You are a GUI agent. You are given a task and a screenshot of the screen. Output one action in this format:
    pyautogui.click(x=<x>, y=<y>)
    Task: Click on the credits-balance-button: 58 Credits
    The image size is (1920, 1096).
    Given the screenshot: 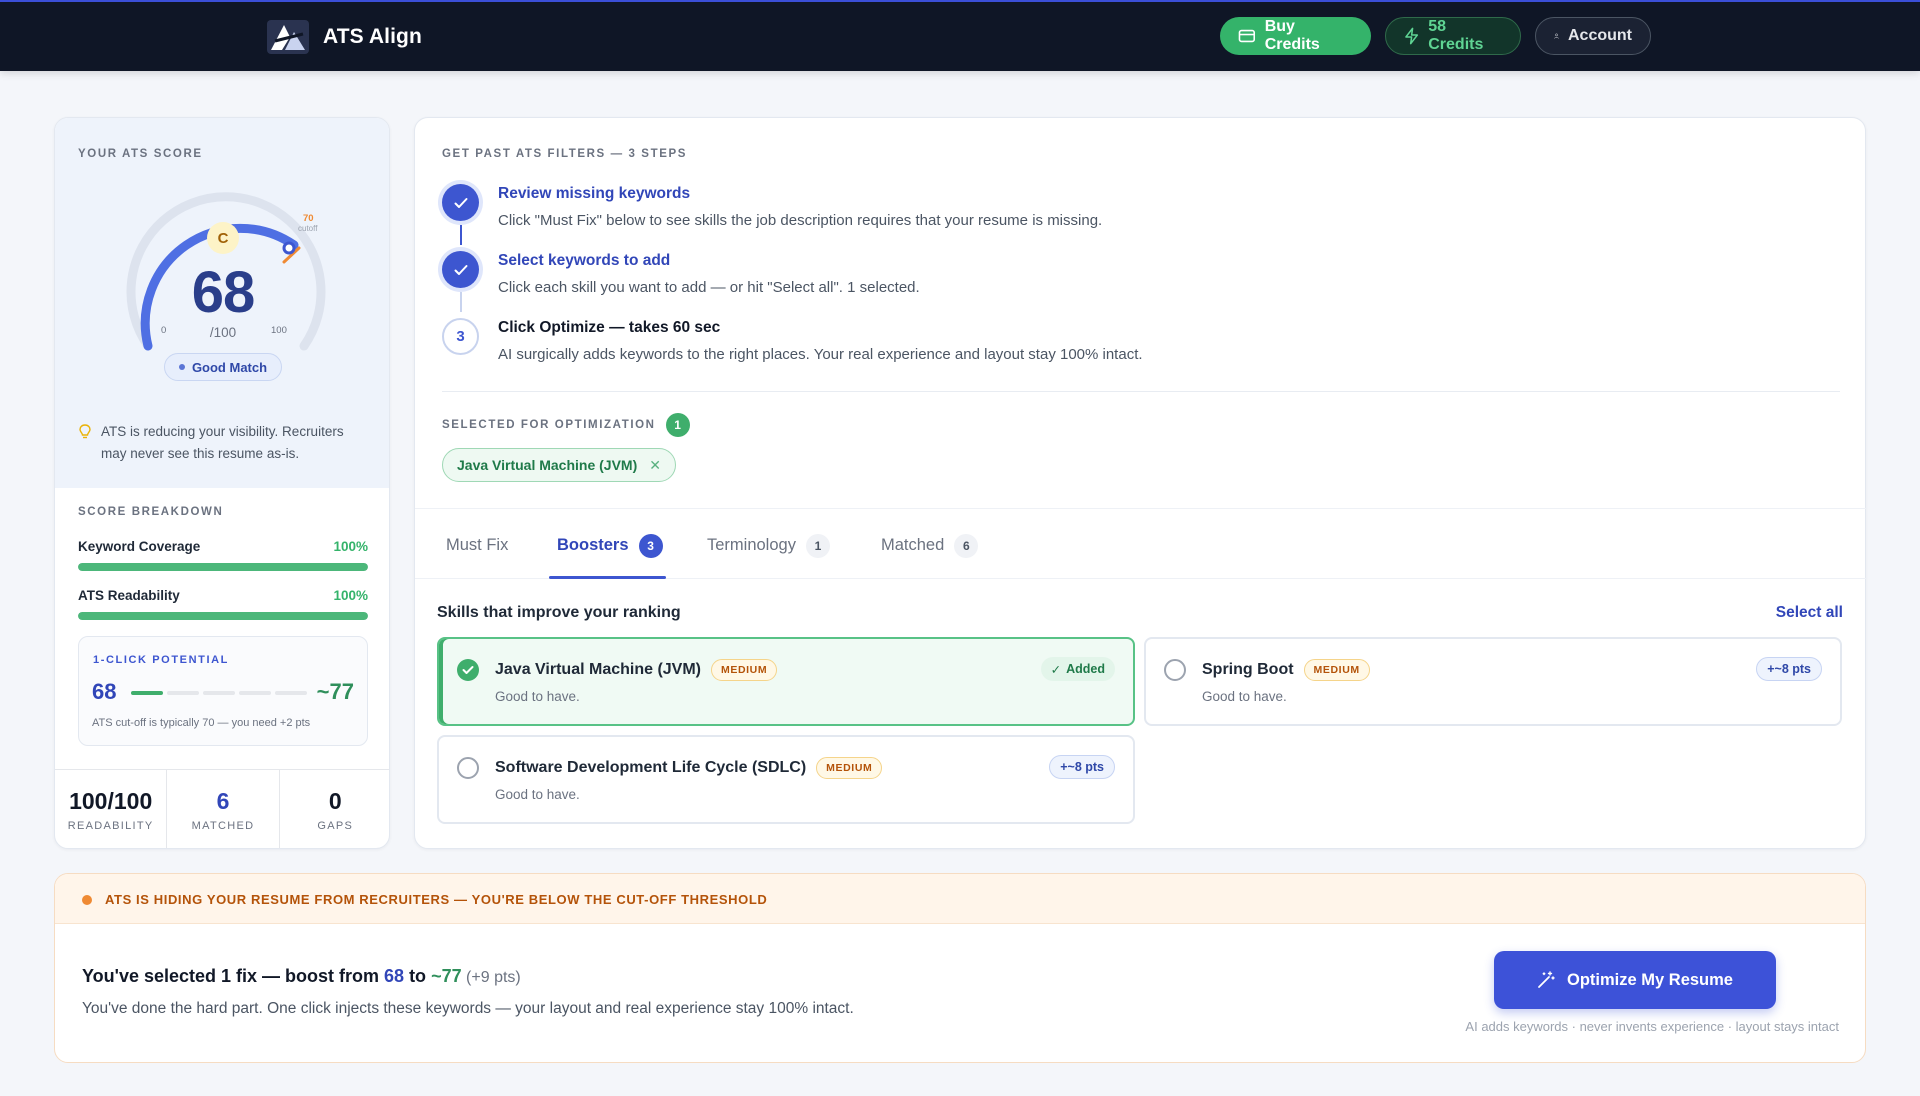 What is the action you would take?
    pyautogui.click(x=1453, y=36)
    